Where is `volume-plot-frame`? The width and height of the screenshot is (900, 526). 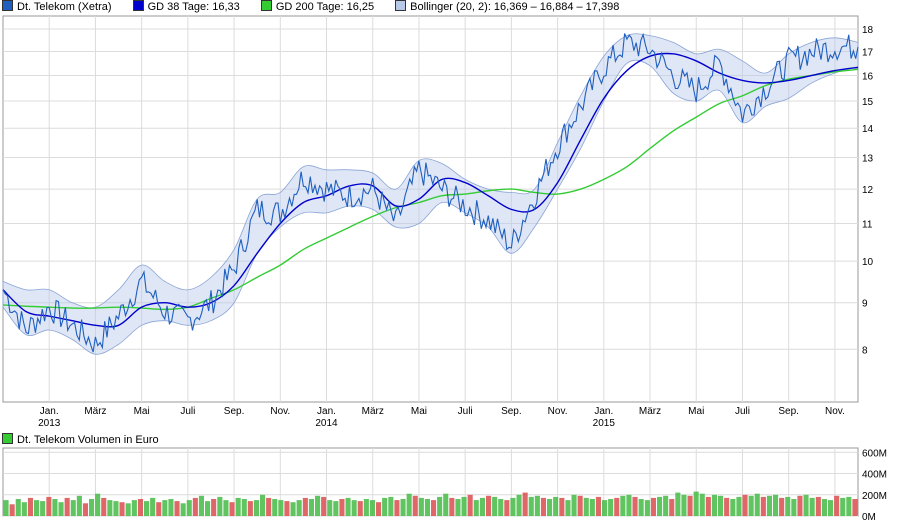
volume-plot-frame is located at coordinates (430, 482).